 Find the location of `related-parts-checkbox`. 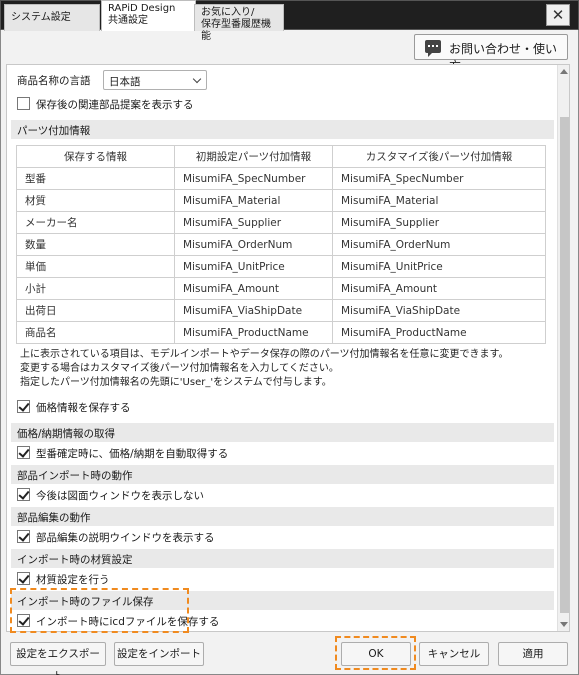

related-parts-checkbox is located at coordinates (23, 103).